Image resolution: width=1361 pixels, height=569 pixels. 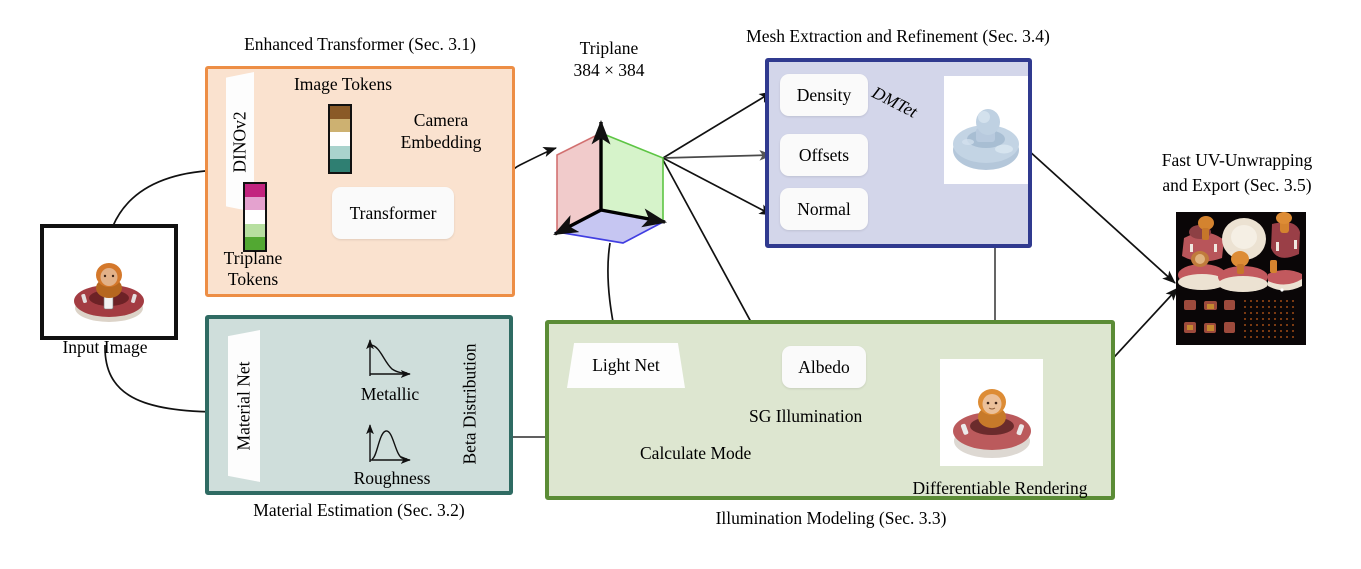 What do you see at coordinates (609, 48) in the screenshot?
I see `triplane-title: Triplane` at bounding box center [609, 48].